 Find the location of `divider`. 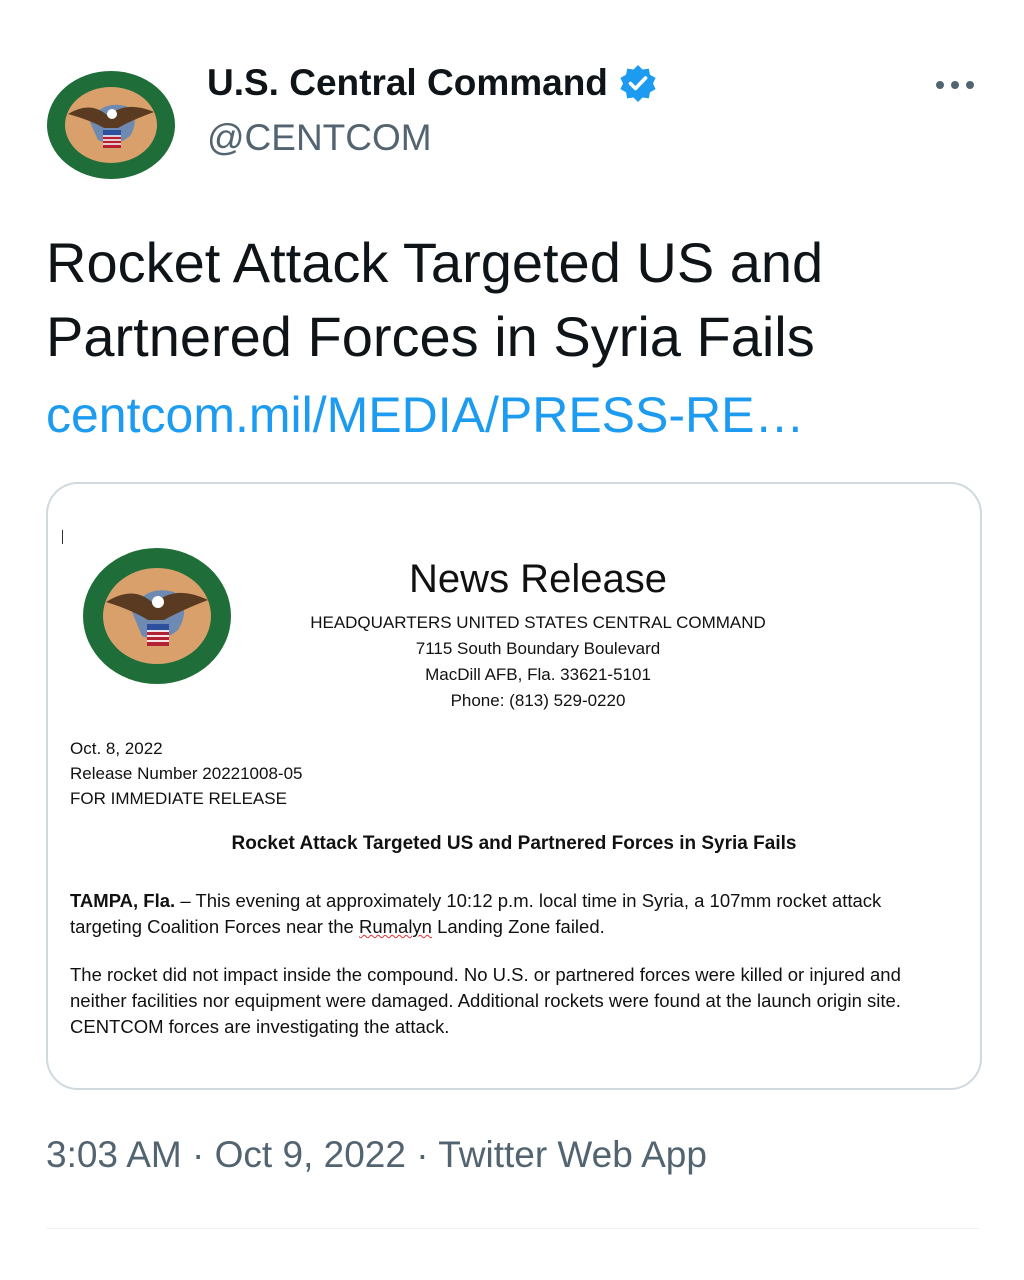

divider is located at coordinates (513, 1228).